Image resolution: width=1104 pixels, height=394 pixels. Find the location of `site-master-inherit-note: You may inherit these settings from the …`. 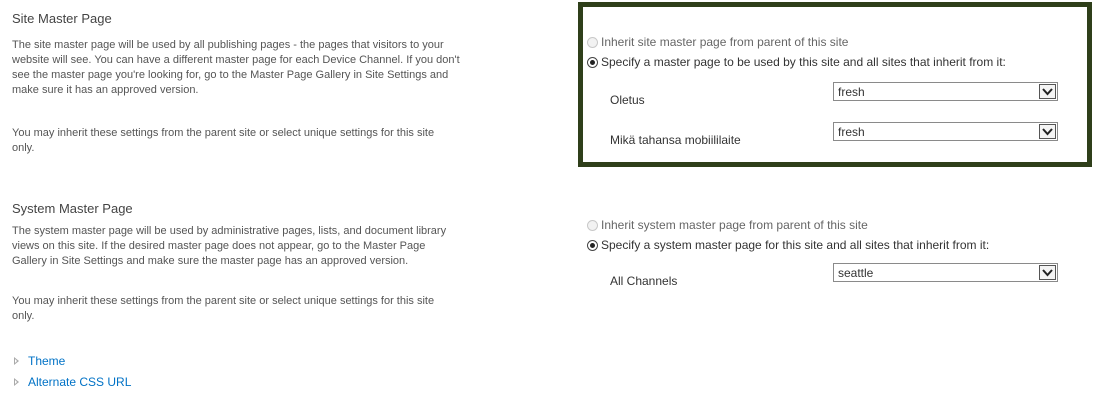

site-master-inherit-note: You may inherit these settings from the … is located at coordinates (277, 141).